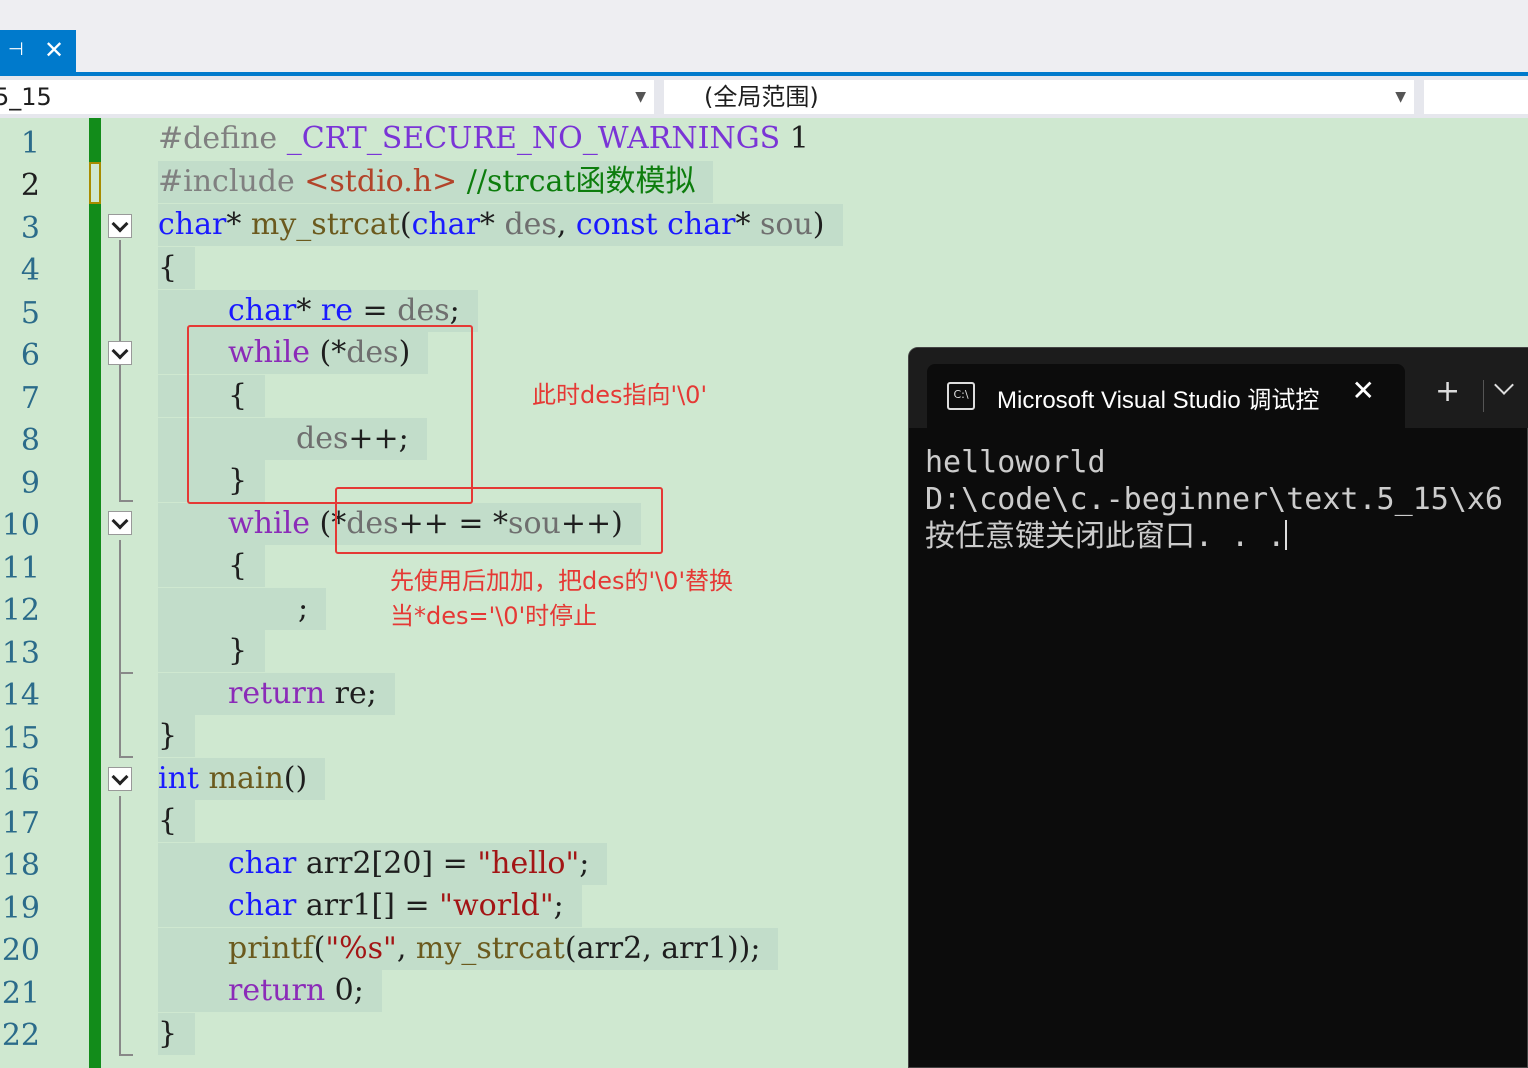  What do you see at coordinates (370, 906) in the screenshot?
I see `code-line-19: char arr1[] = "world";` at bounding box center [370, 906].